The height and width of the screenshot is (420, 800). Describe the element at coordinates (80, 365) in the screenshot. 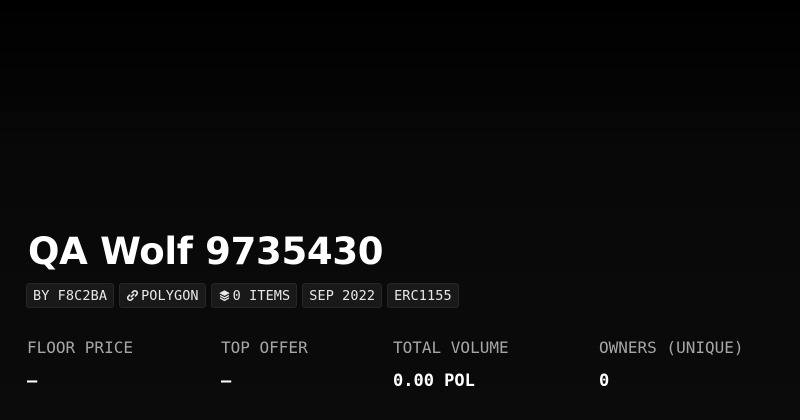

I see `floor-price-stat: FLOOR PRICE —` at that location.